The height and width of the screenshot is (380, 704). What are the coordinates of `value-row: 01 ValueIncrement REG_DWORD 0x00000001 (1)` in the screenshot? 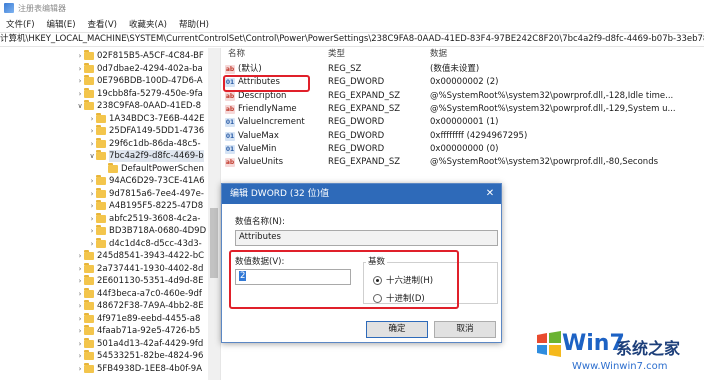 It's located at (463, 122).